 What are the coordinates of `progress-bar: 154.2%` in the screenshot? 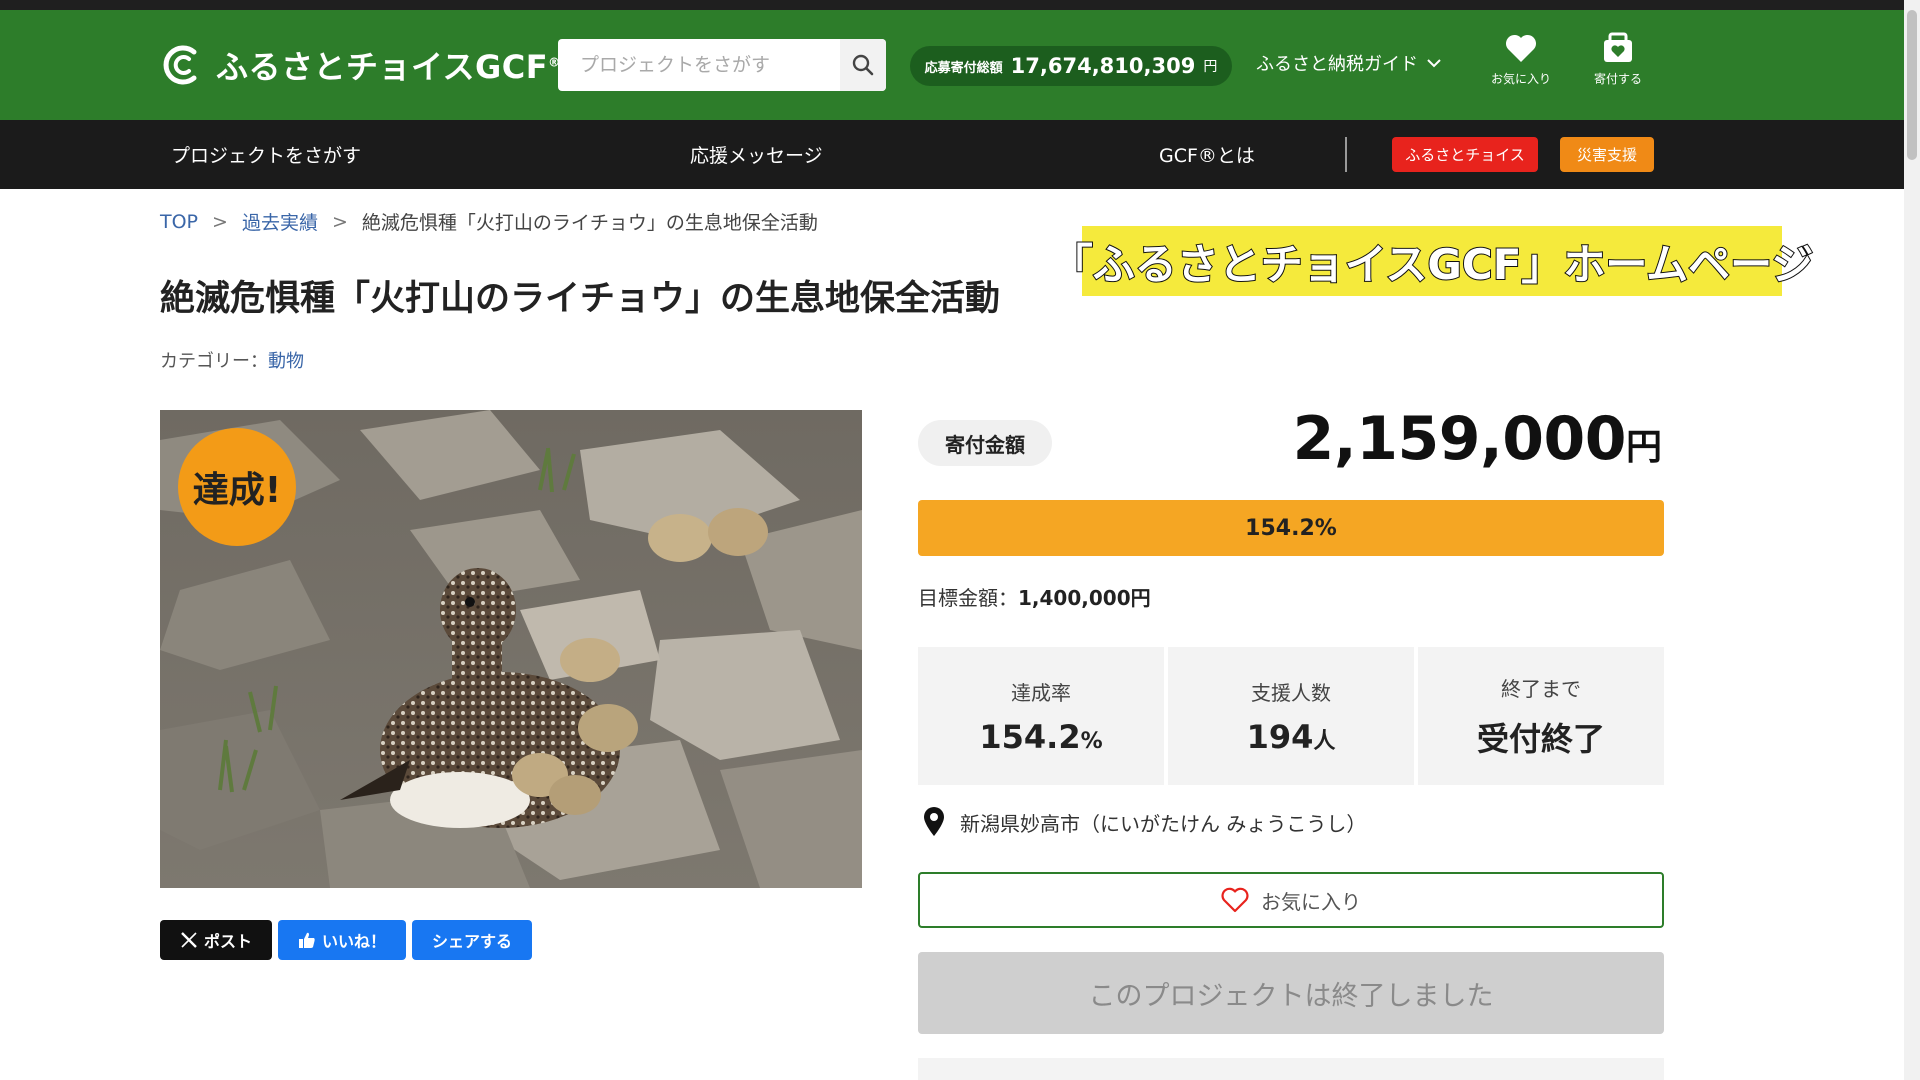 It's located at (1291, 528).